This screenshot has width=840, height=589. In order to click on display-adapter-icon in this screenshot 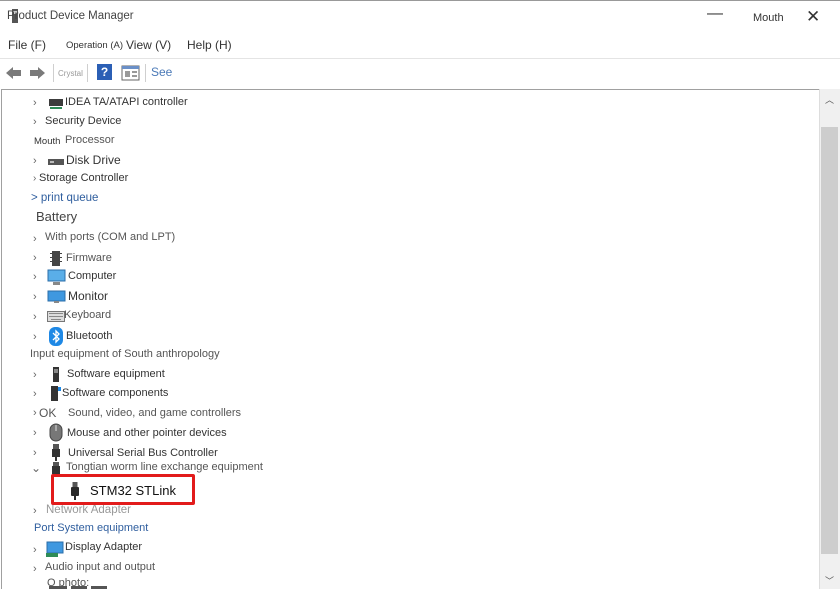, I will do `click(55, 549)`.